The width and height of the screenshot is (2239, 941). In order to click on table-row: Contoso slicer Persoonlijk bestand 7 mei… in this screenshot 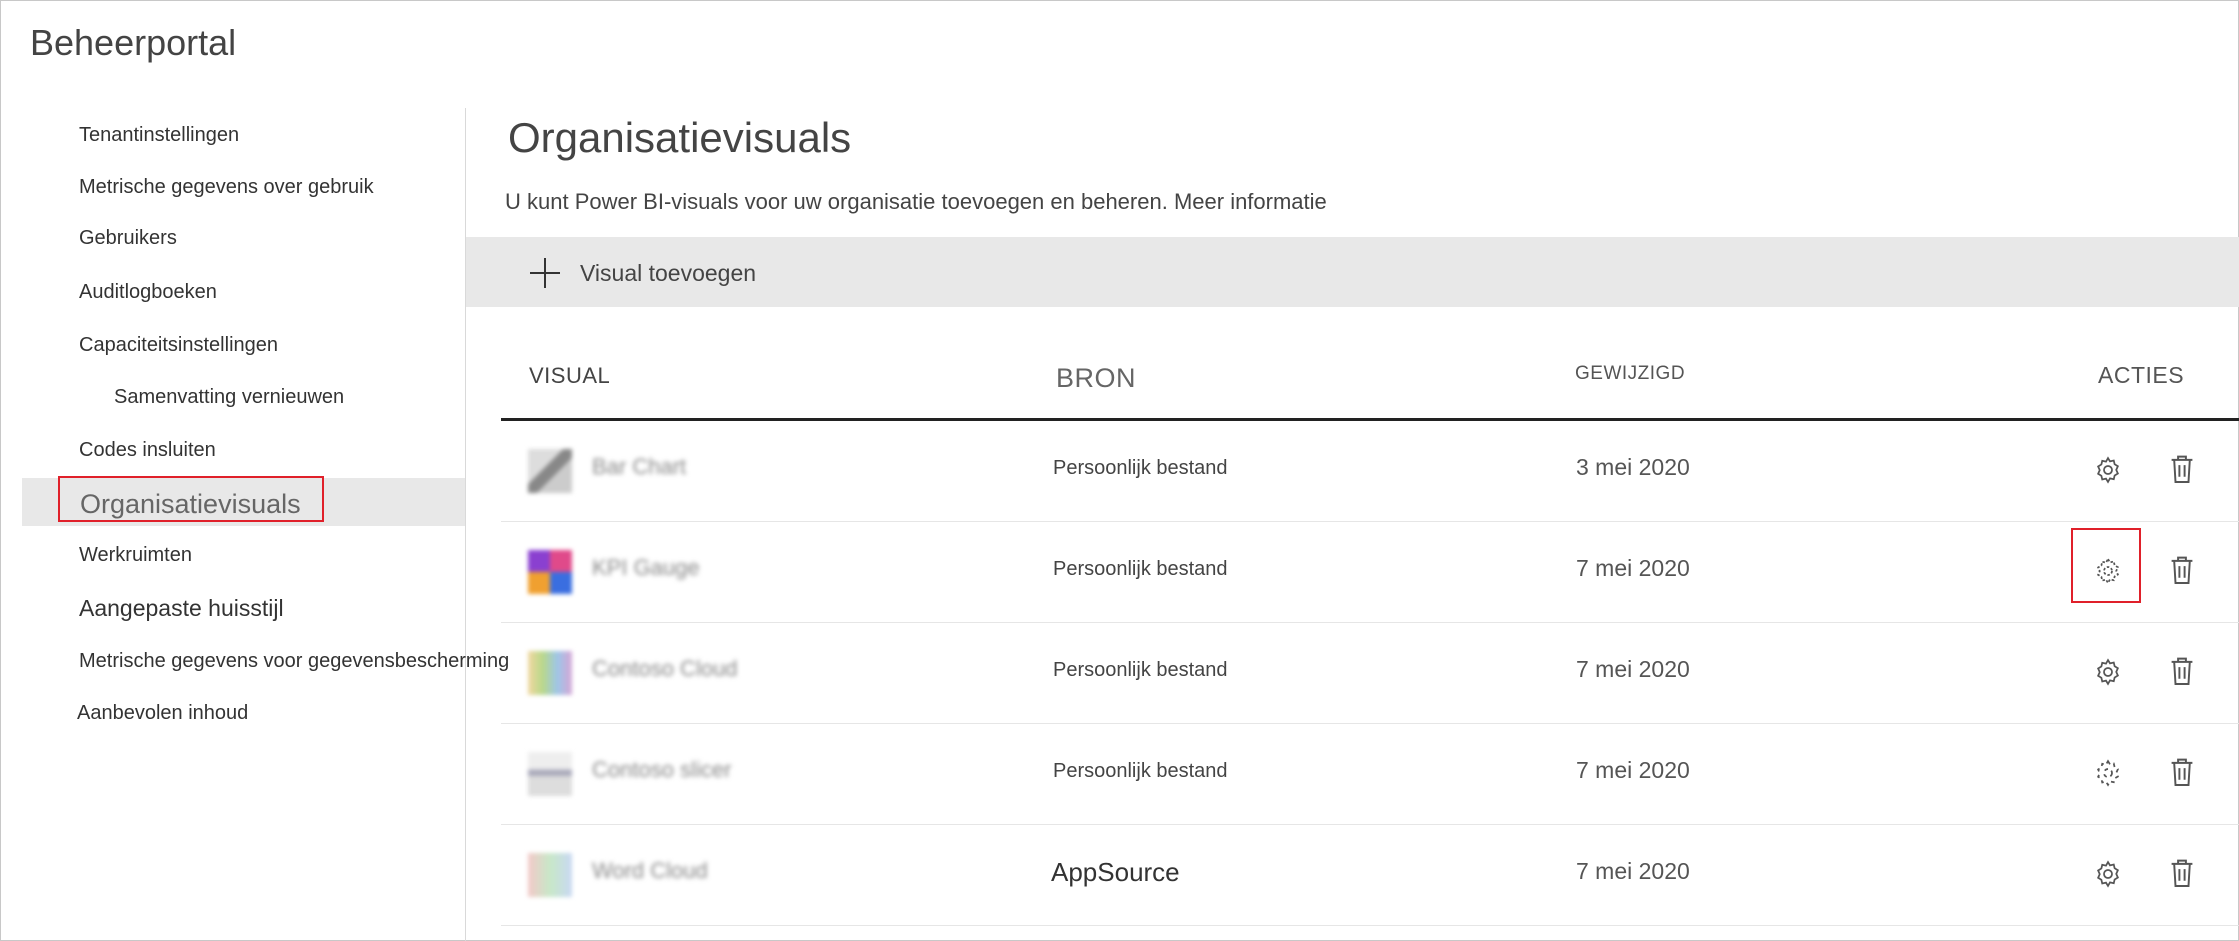, I will do `click(1370, 774)`.